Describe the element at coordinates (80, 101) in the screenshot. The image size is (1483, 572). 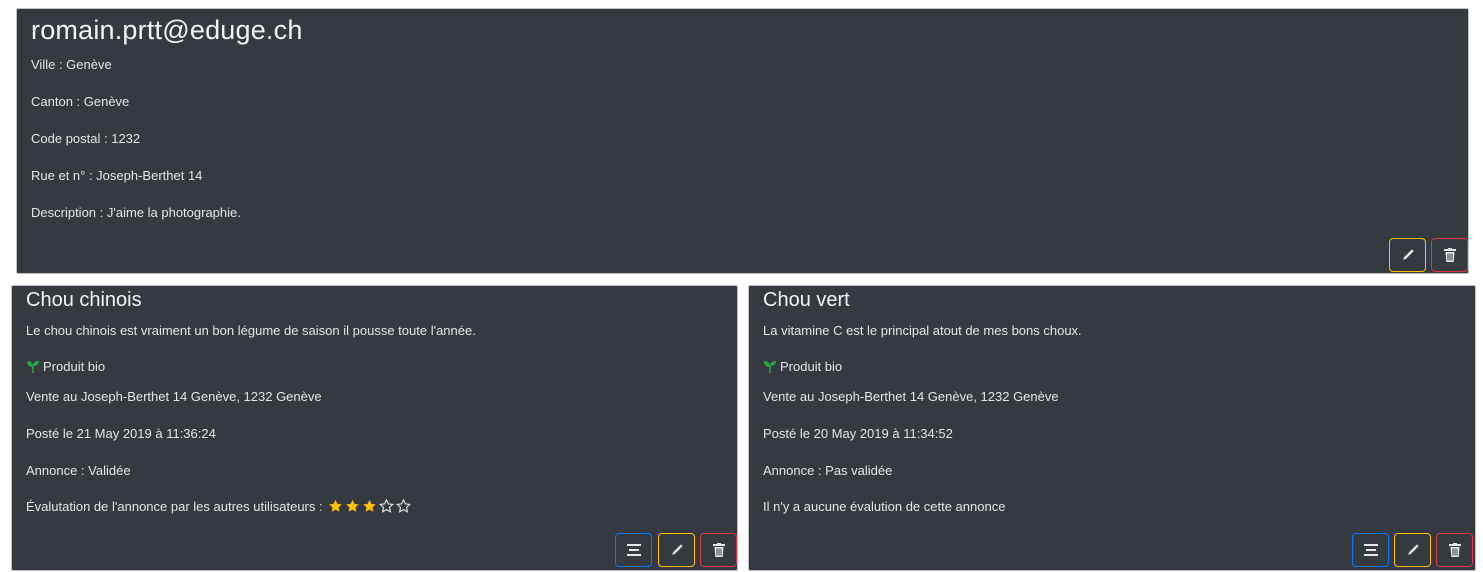
I see `profile-canton: Canton : Genève` at that location.